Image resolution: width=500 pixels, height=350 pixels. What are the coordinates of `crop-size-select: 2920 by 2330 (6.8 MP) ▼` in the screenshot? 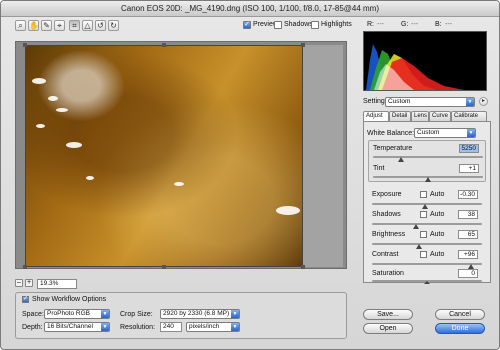 It's located at (200, 314).